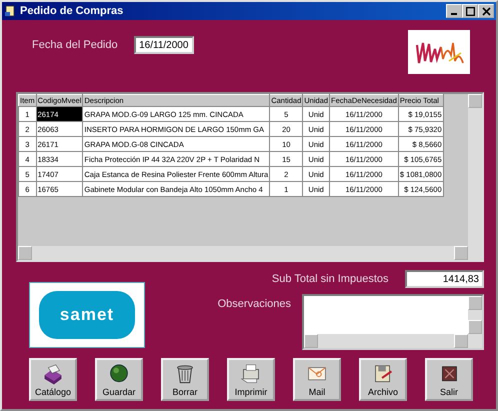  What do you see at coordinates (119, 379) in the screenshot?
I see `toolbar-button: Guardar` at bounding box center [119, 379].